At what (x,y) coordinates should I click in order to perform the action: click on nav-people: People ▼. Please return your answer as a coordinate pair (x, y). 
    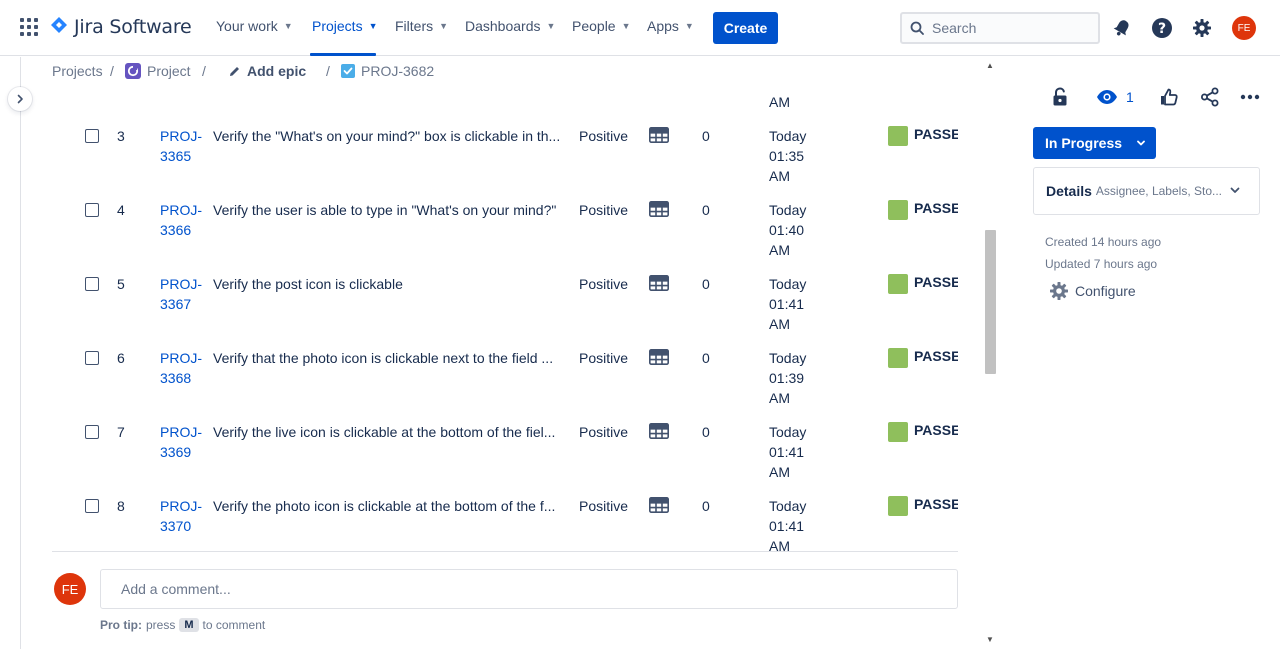
    Looking at the image, I should click on (601, 26).